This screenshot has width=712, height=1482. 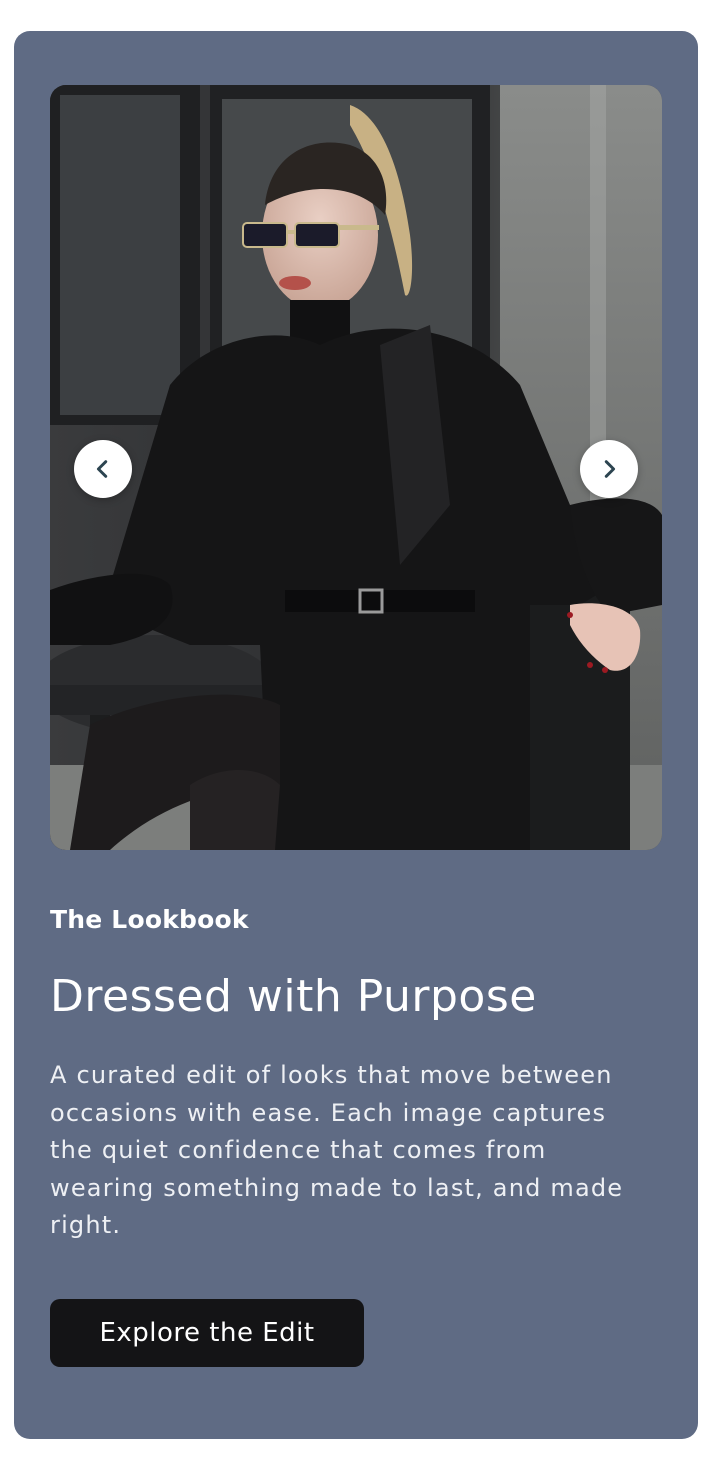 I want to click on chevron-right-icon, so click(x=610, y=469).